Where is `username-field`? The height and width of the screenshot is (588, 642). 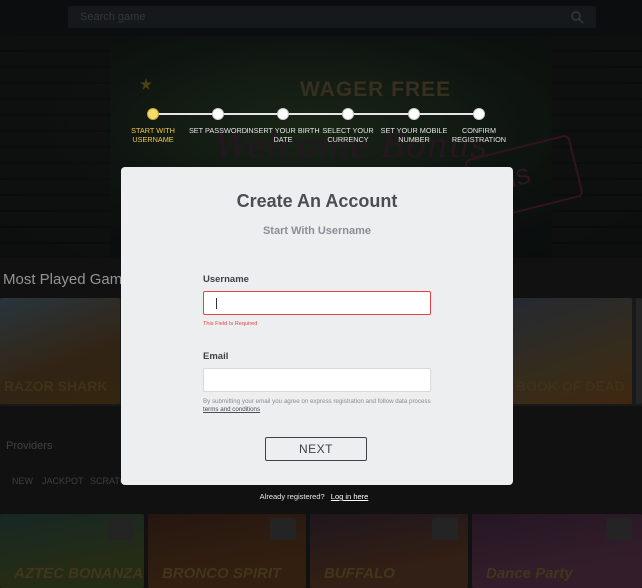
username-field is located at coordinates (317, 303).